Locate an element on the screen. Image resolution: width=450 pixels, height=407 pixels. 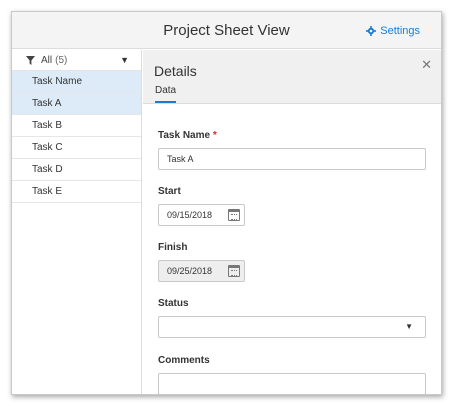
start-date-value: 09/15/2018 is located at coordinates (190, 215).